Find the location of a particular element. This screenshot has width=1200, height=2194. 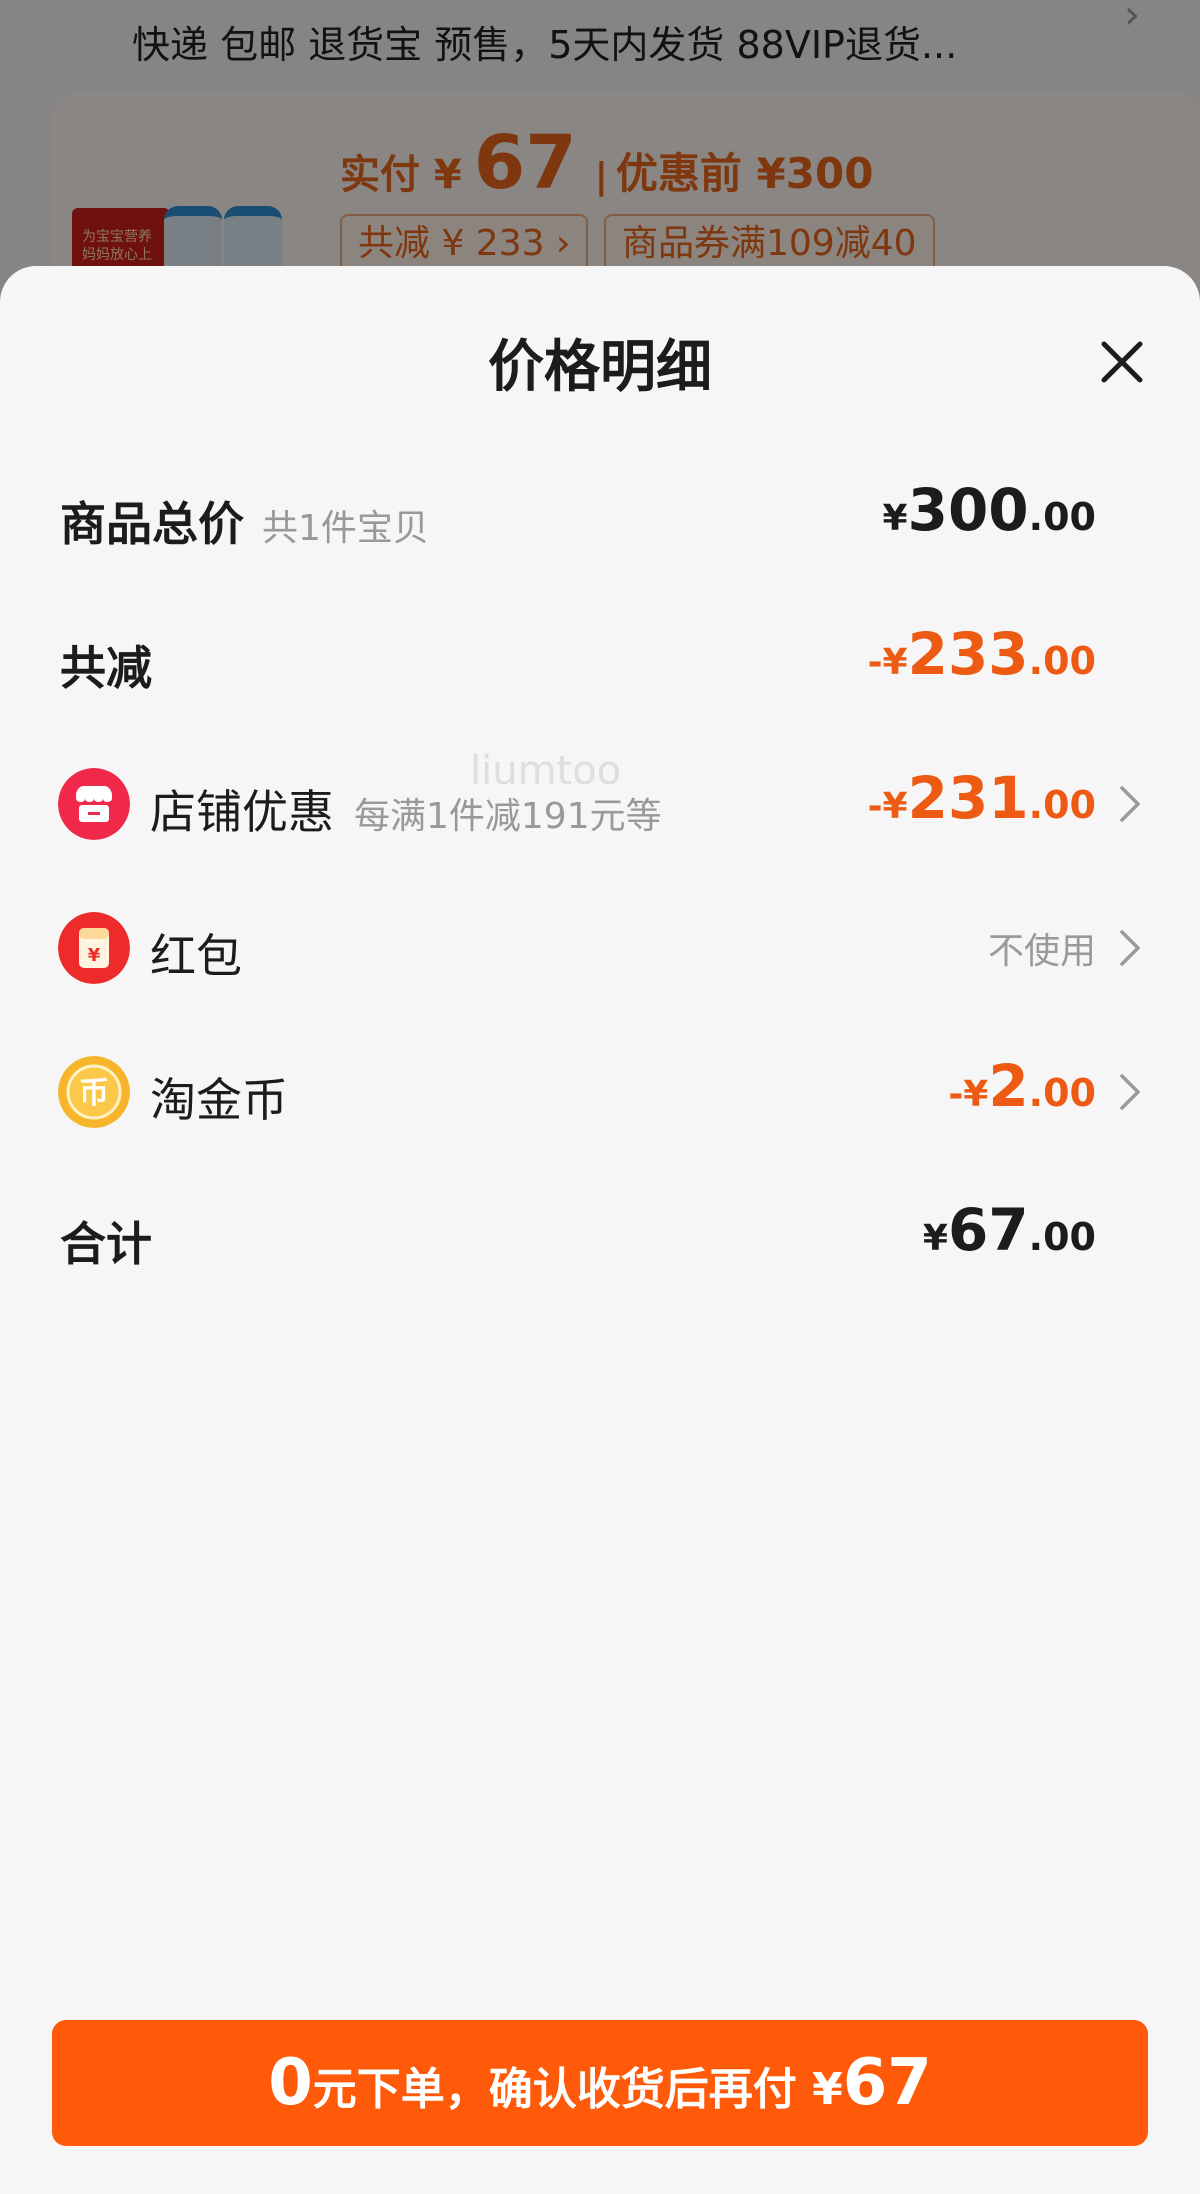

taojinbi-label: 淘金币 is located at coordinates (219, 1100).